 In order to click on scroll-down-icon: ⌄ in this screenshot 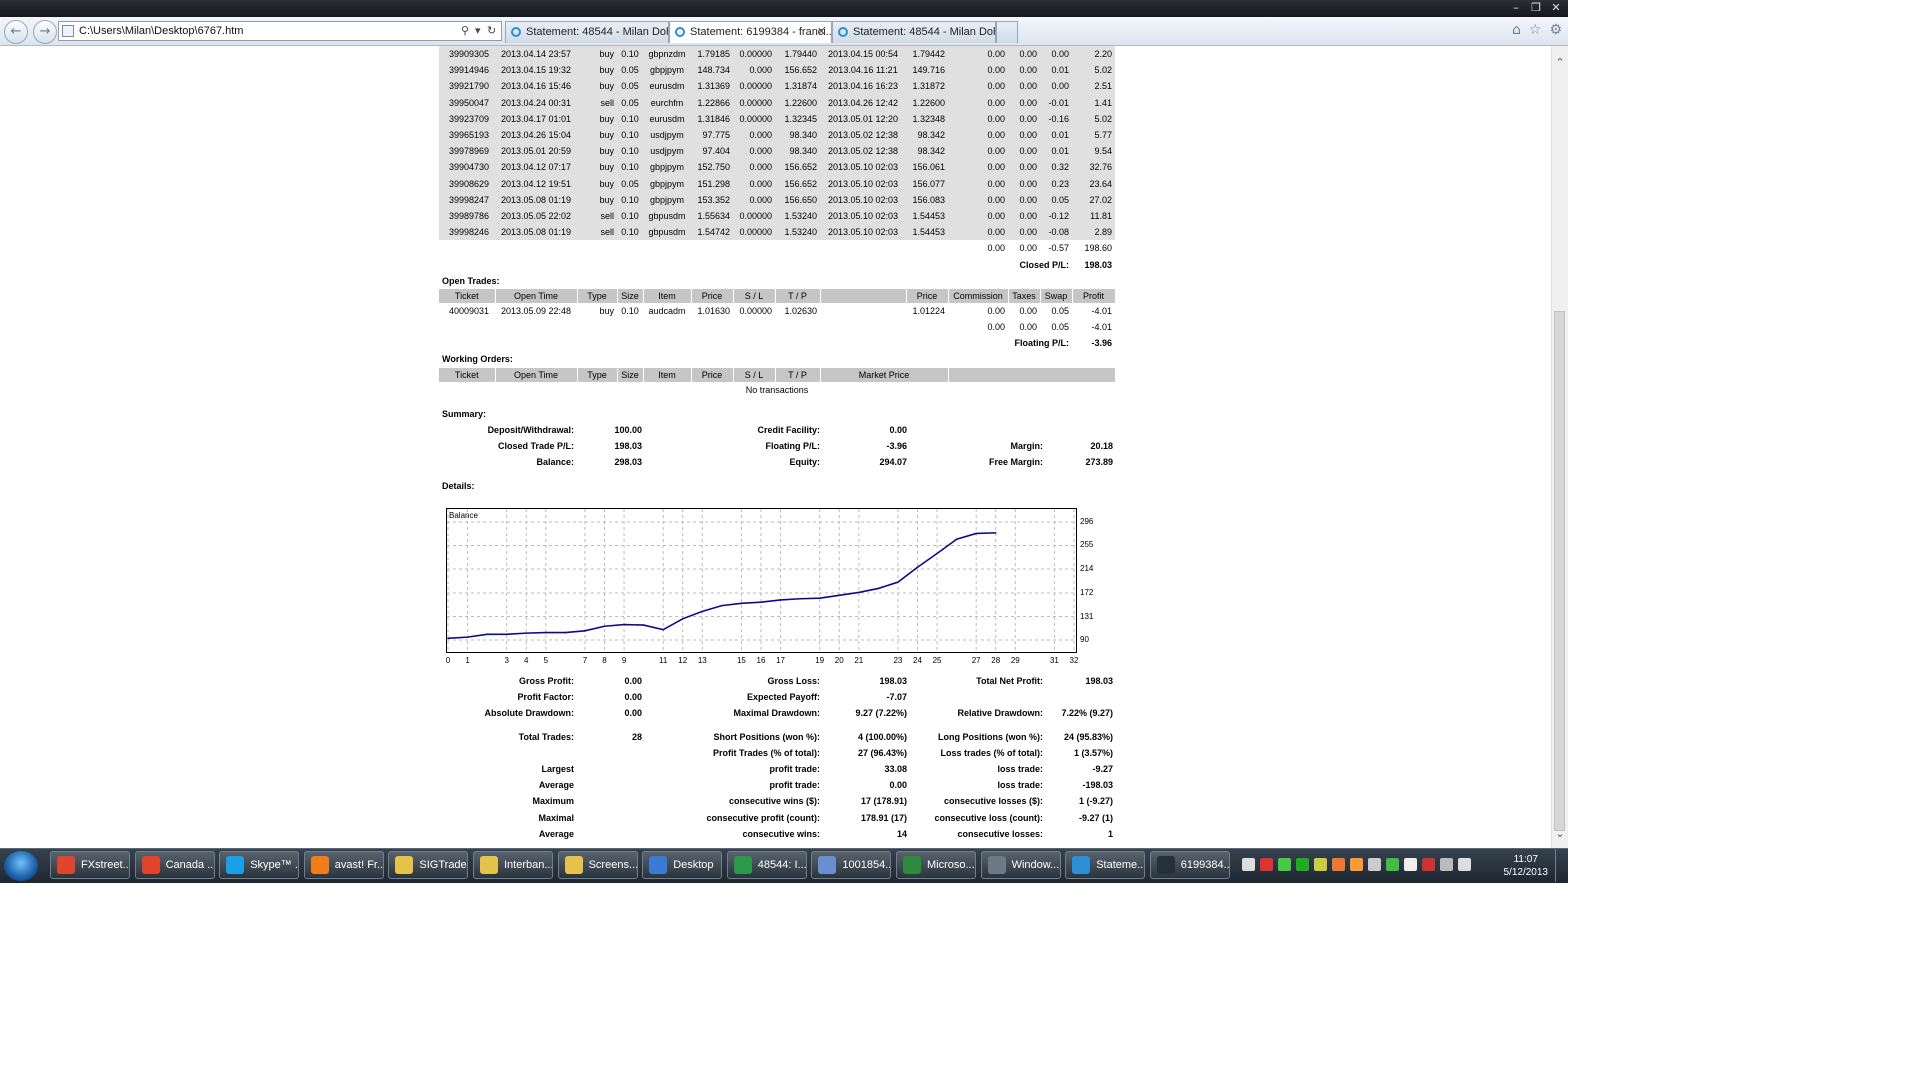, I will do `click(1560, 833)`.